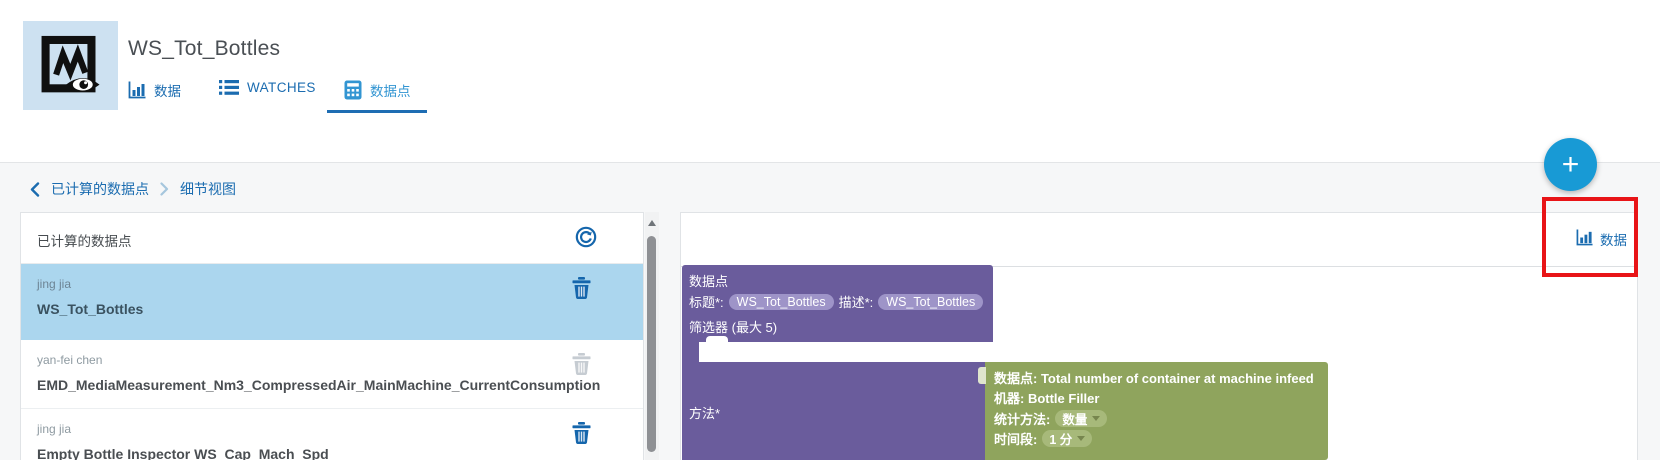  What do you see at coordinates (1159, 240) in the screenshot?
I see `editor-header: 数据` at bounding box center [1159, 240].